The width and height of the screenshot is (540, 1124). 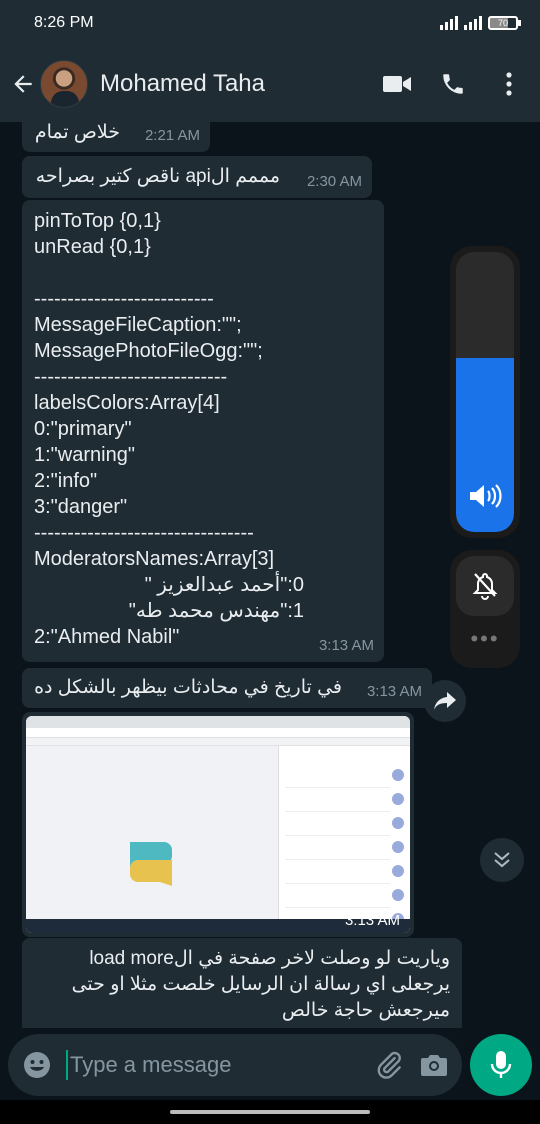 What do you see at coordinates (365, 1010) in the screenshot?
I see `message-line: ميرجعش حاجة خالص` at bounding box center [365, 1010].